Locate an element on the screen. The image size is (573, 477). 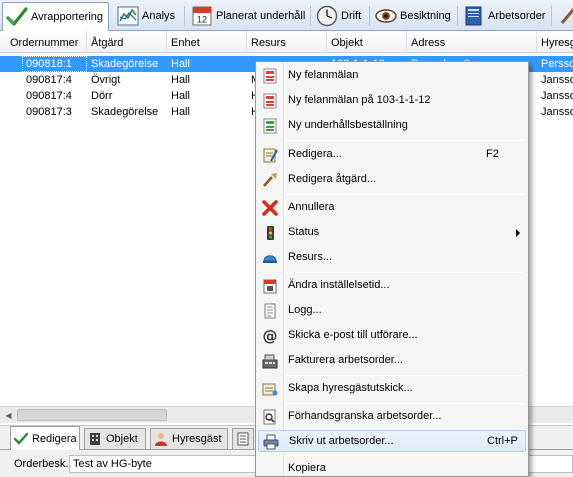
menu-item-ny-felanmalan-pa-objekt: Ny felanmälan på 103-1-1-12 is located at coordinates (392, 101).